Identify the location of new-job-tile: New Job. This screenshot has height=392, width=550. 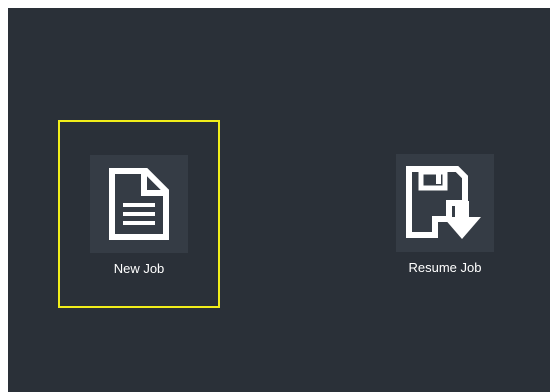
(139, 214).